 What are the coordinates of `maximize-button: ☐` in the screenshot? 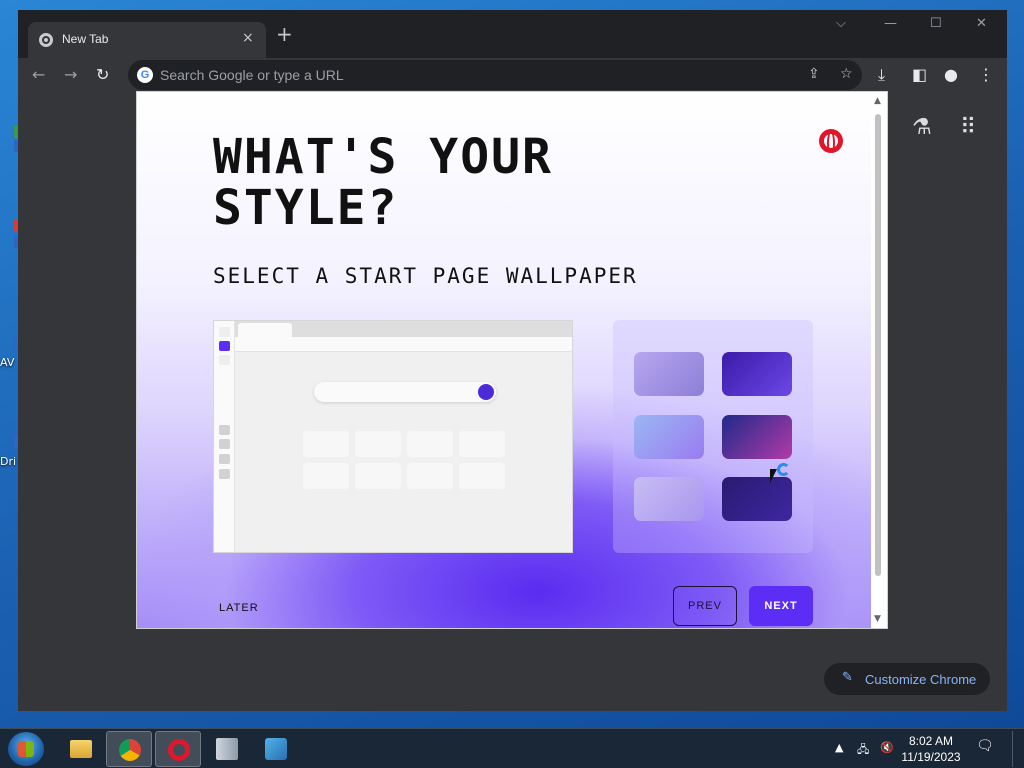 It's located at (936, 23).